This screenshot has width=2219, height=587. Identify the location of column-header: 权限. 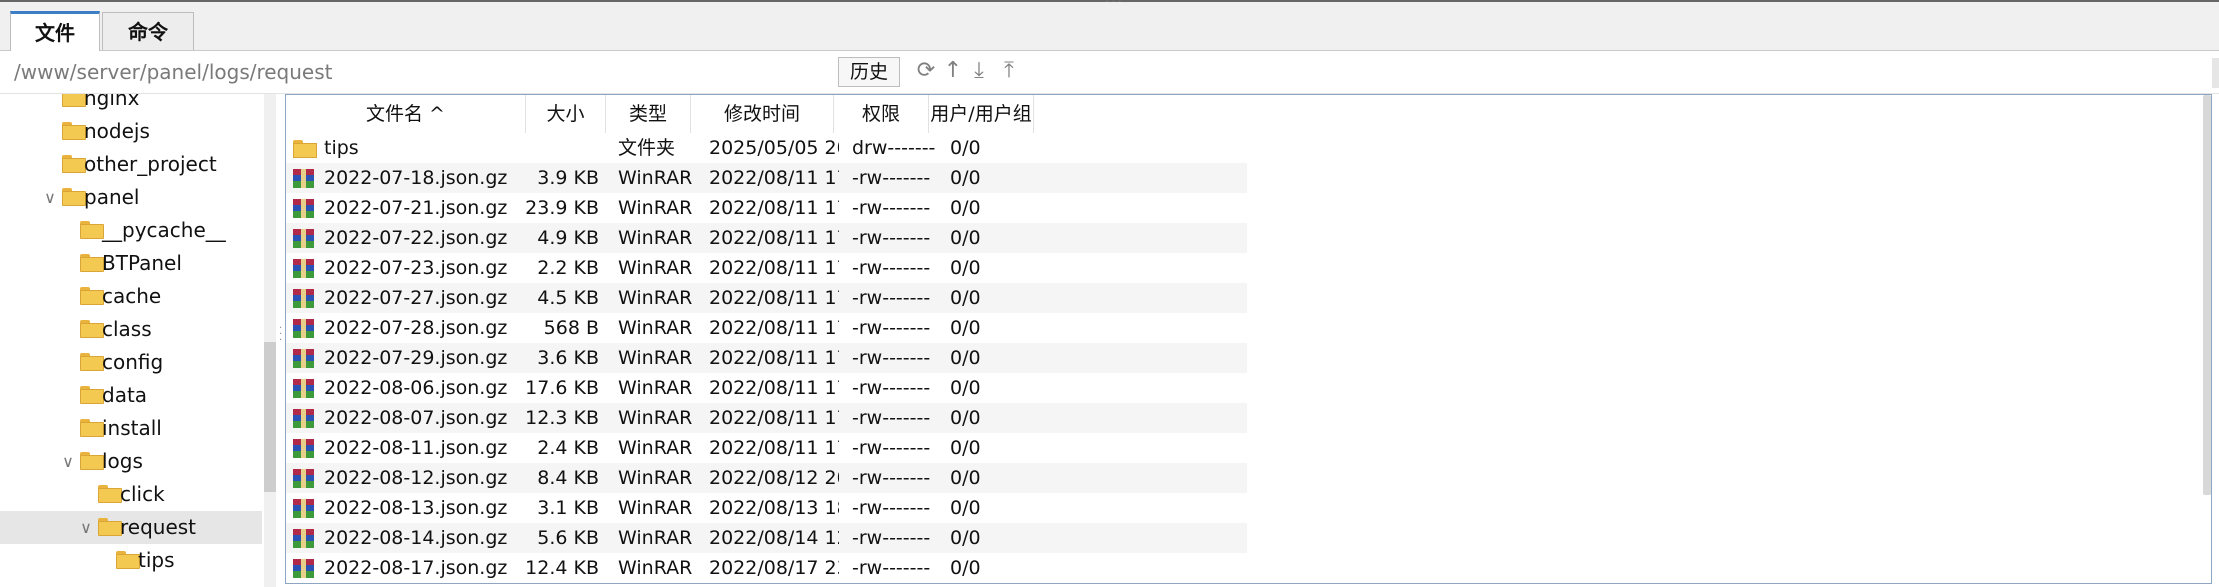
(881, 114).